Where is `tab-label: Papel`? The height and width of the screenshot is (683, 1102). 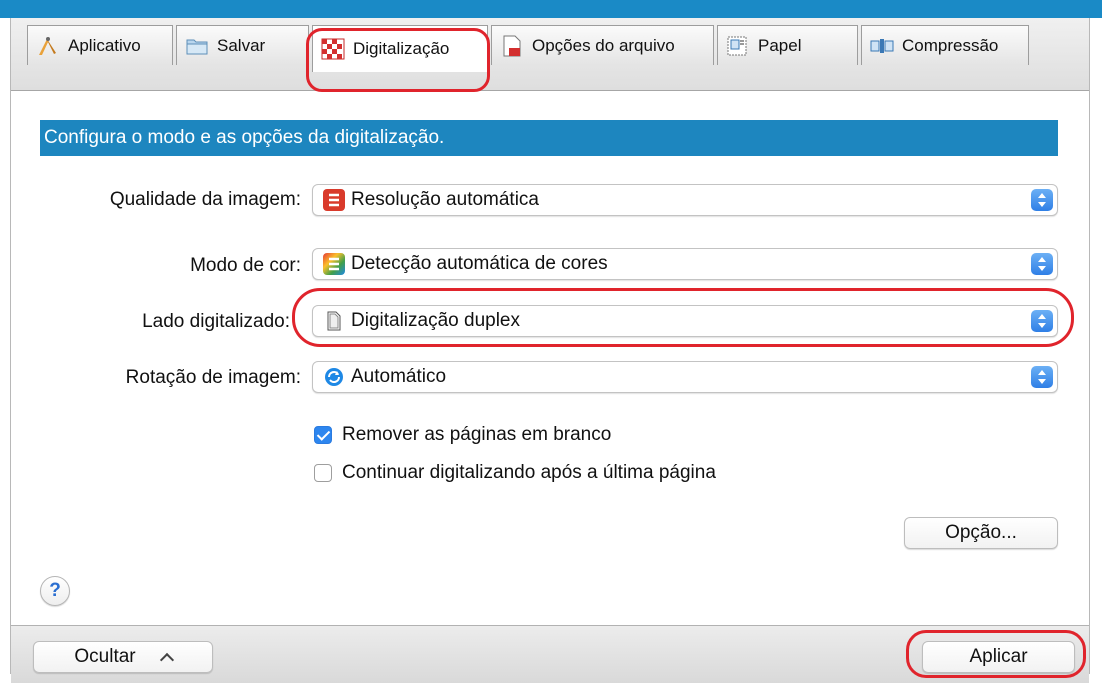 tab-label: Papel is located at coordinates (780, 45).